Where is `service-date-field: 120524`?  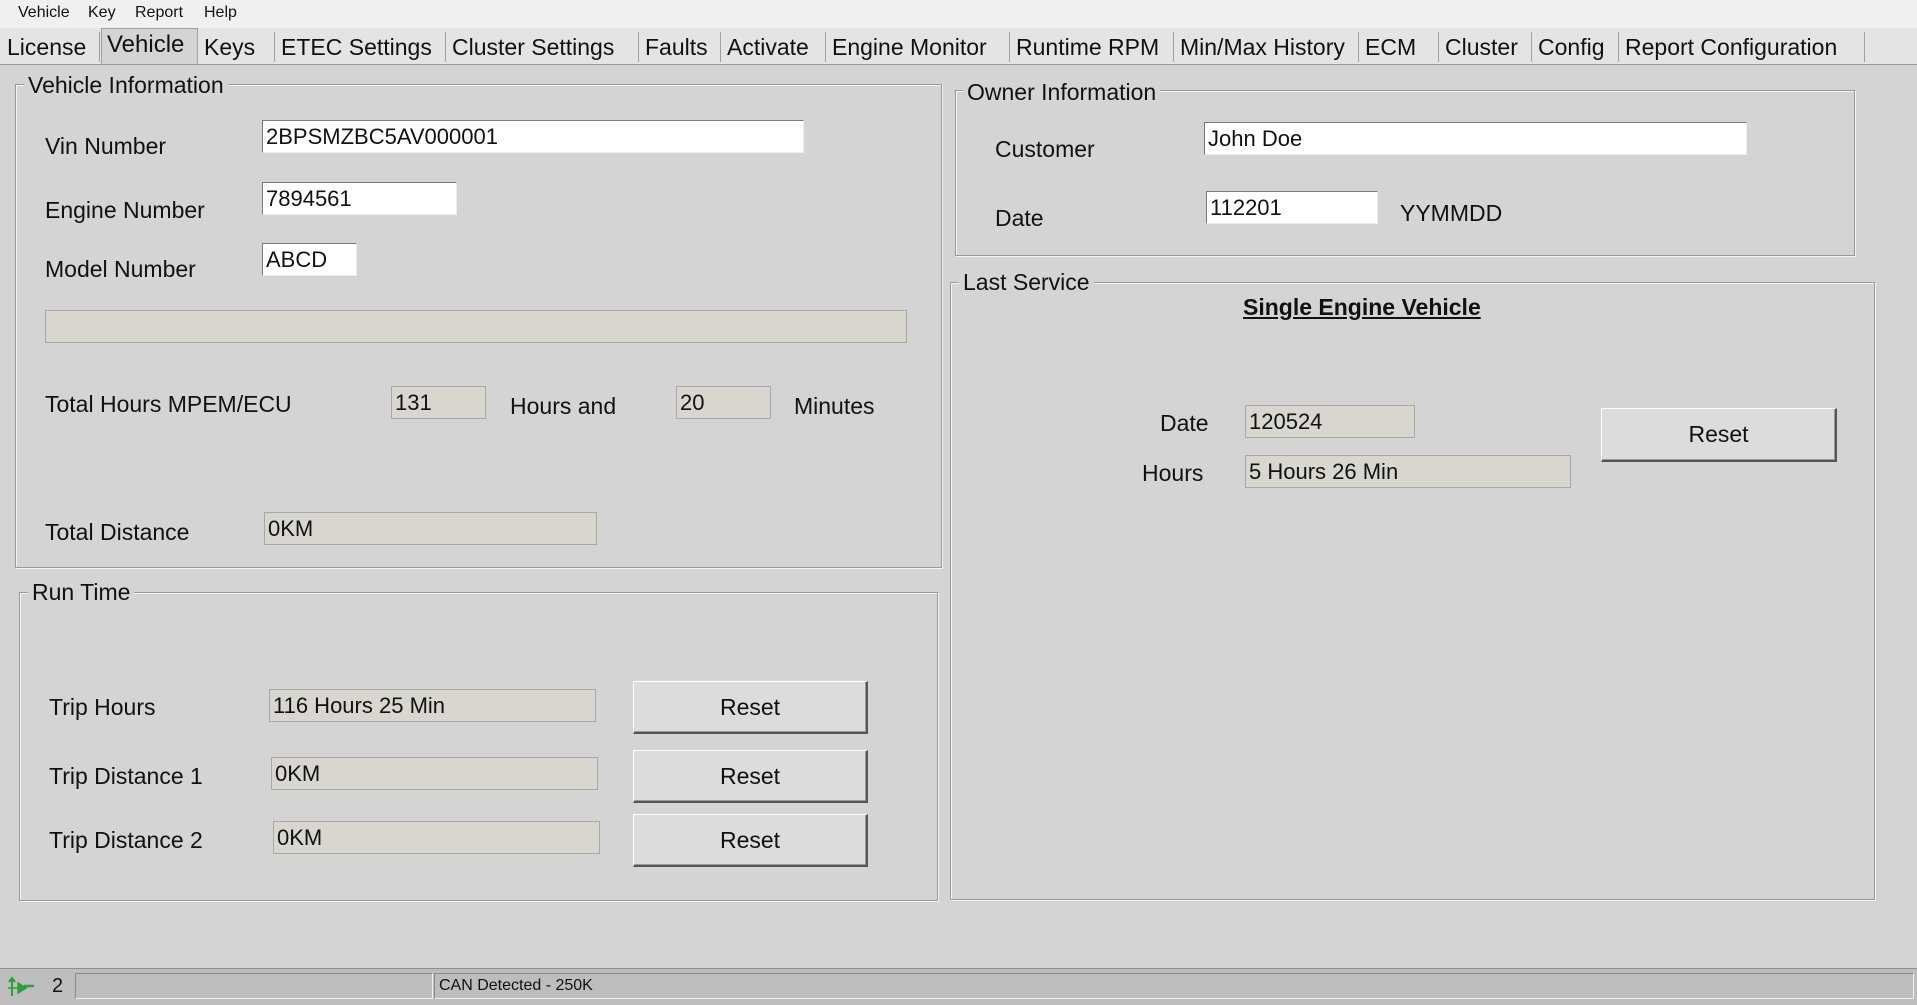
service-date-field: 120524 is located at coordinates (1330, 421).